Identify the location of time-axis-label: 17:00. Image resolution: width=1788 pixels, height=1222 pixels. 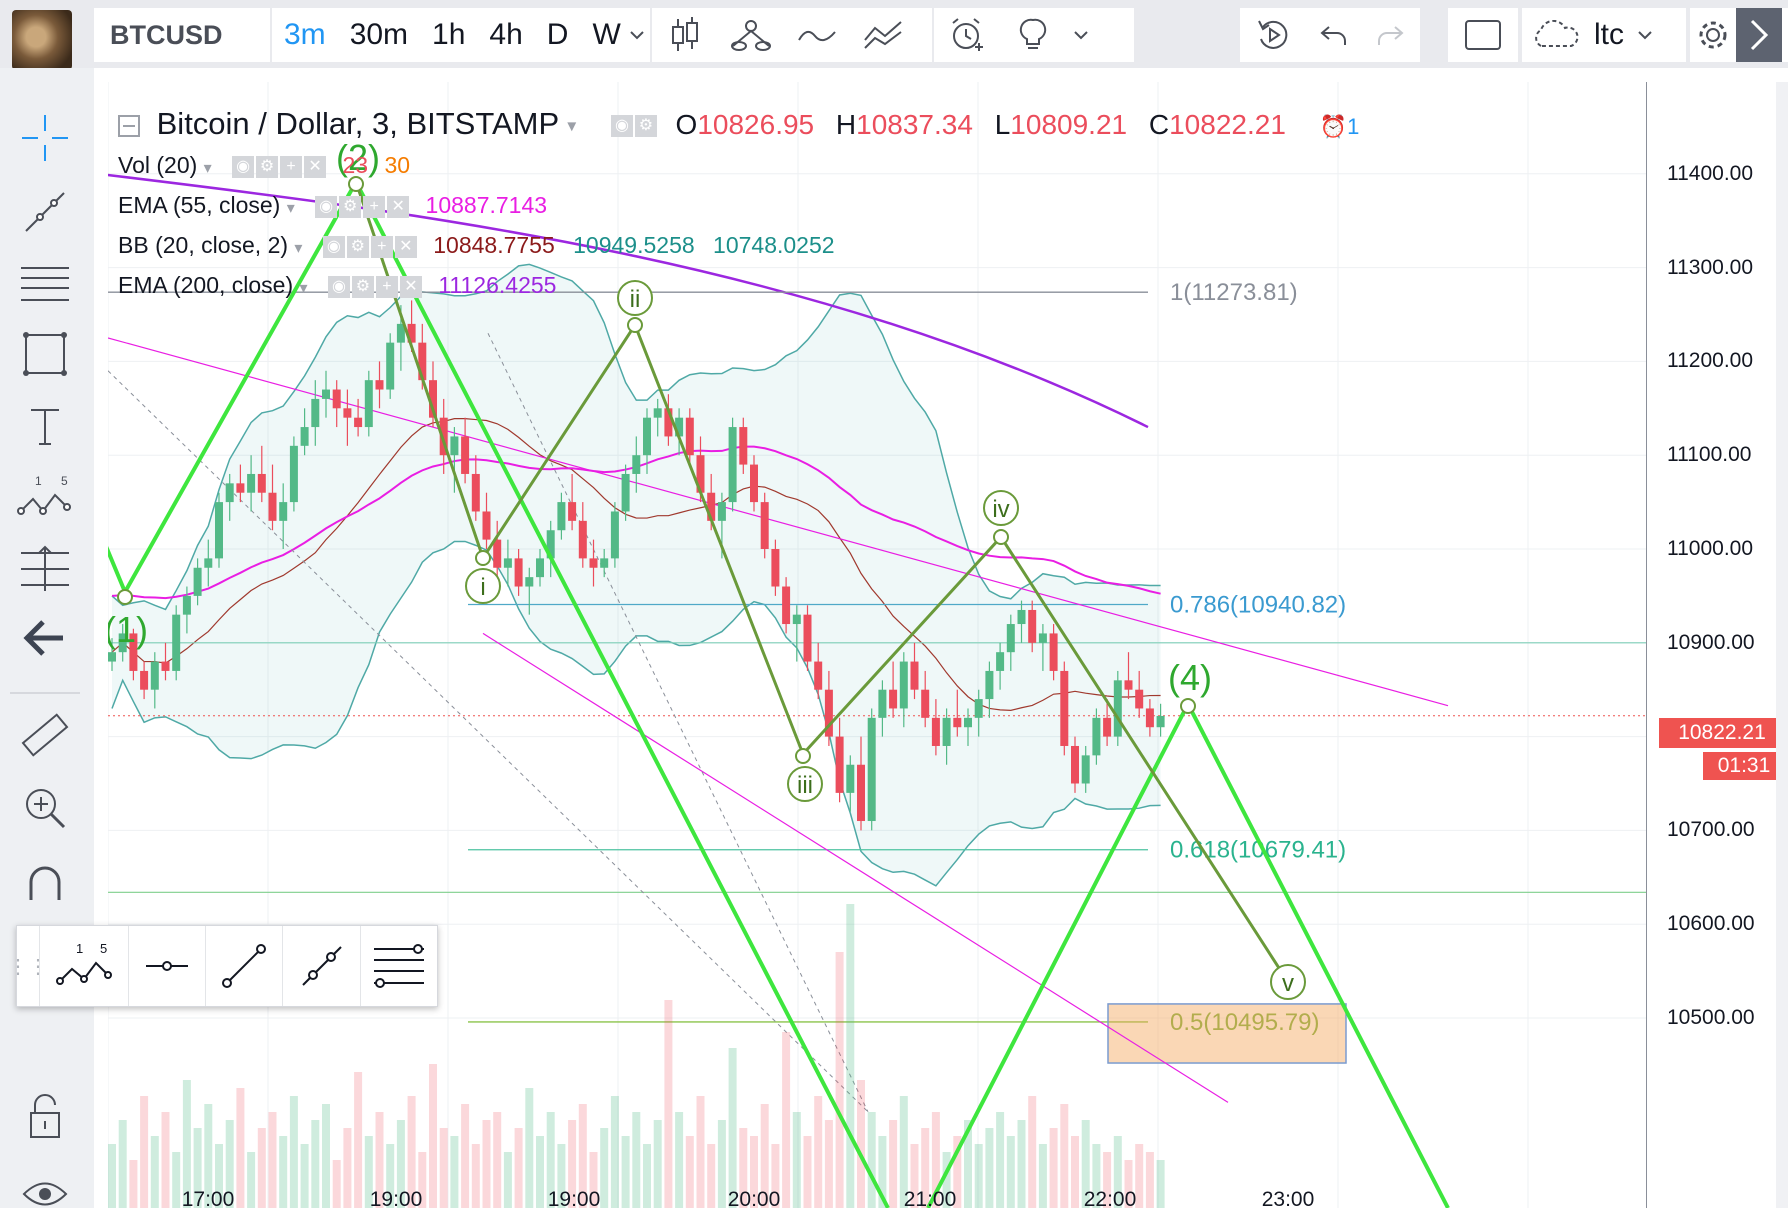
(208, 1198).